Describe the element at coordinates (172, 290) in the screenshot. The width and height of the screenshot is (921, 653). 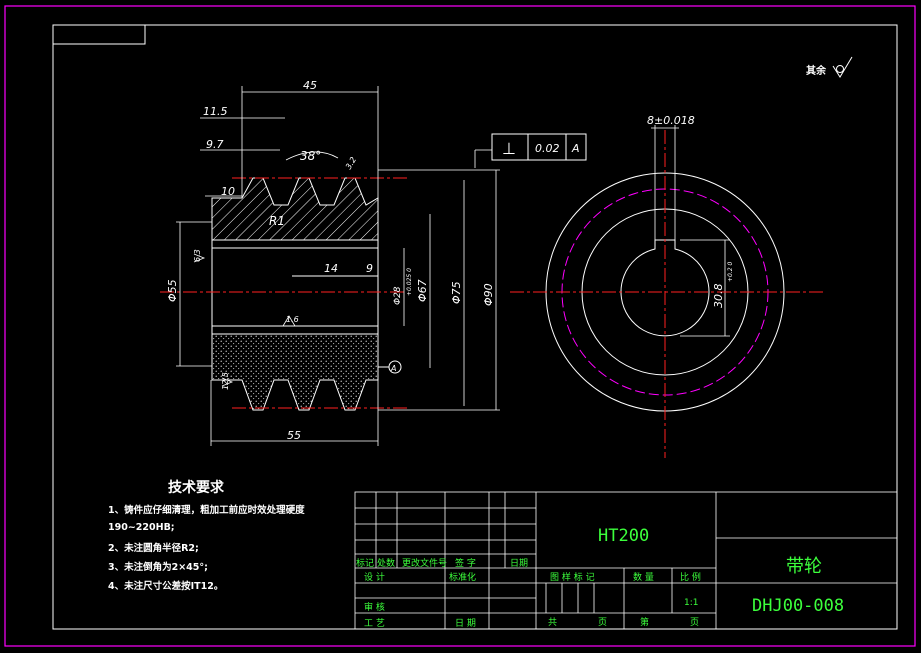
I see `dim-phi55: Φ55` at that location.